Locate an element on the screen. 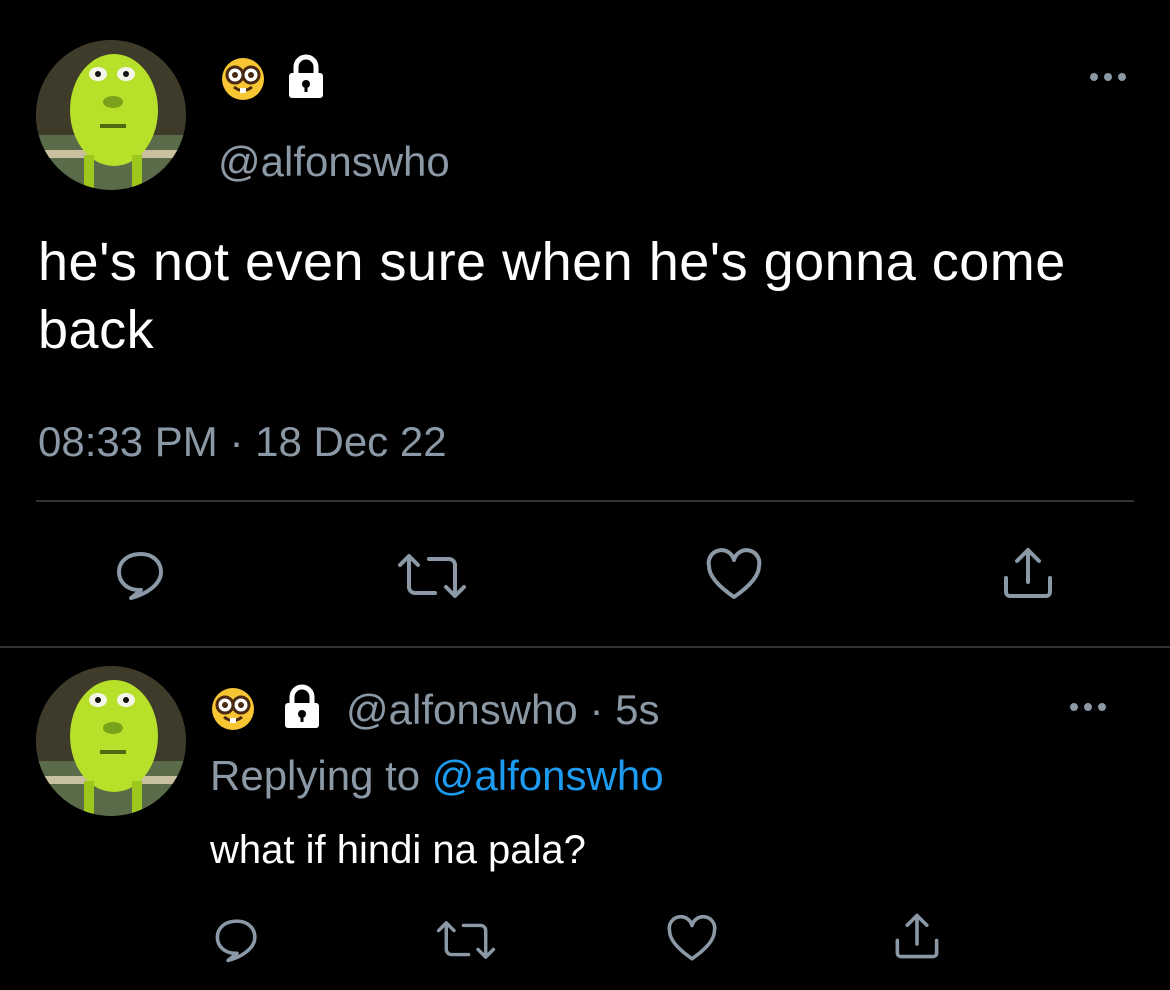 The height and width of the screenshot is (990, 1170). reply-retweet-icon is located at coordinates (466, 940).